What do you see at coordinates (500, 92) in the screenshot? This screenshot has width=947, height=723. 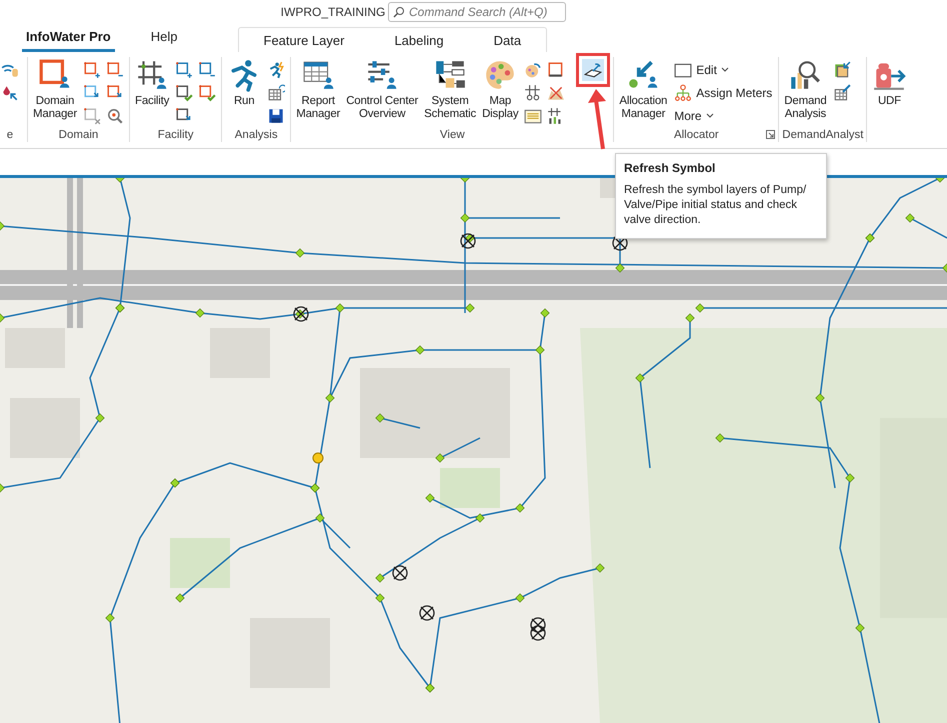 I see `ribbon-button: Map Display` at bounding box center [500, 92].